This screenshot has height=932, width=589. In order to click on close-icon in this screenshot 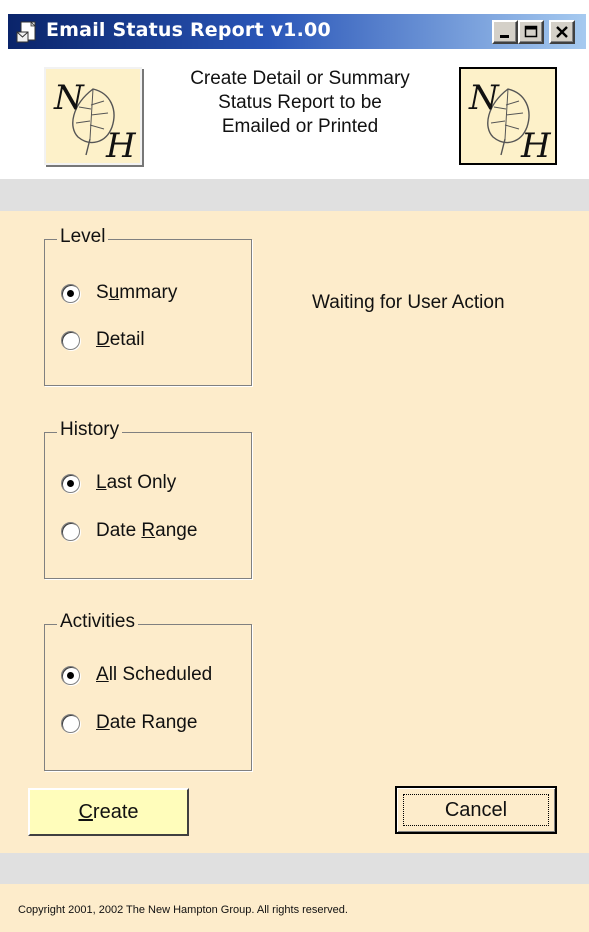, I will do `click(562, 32)`.